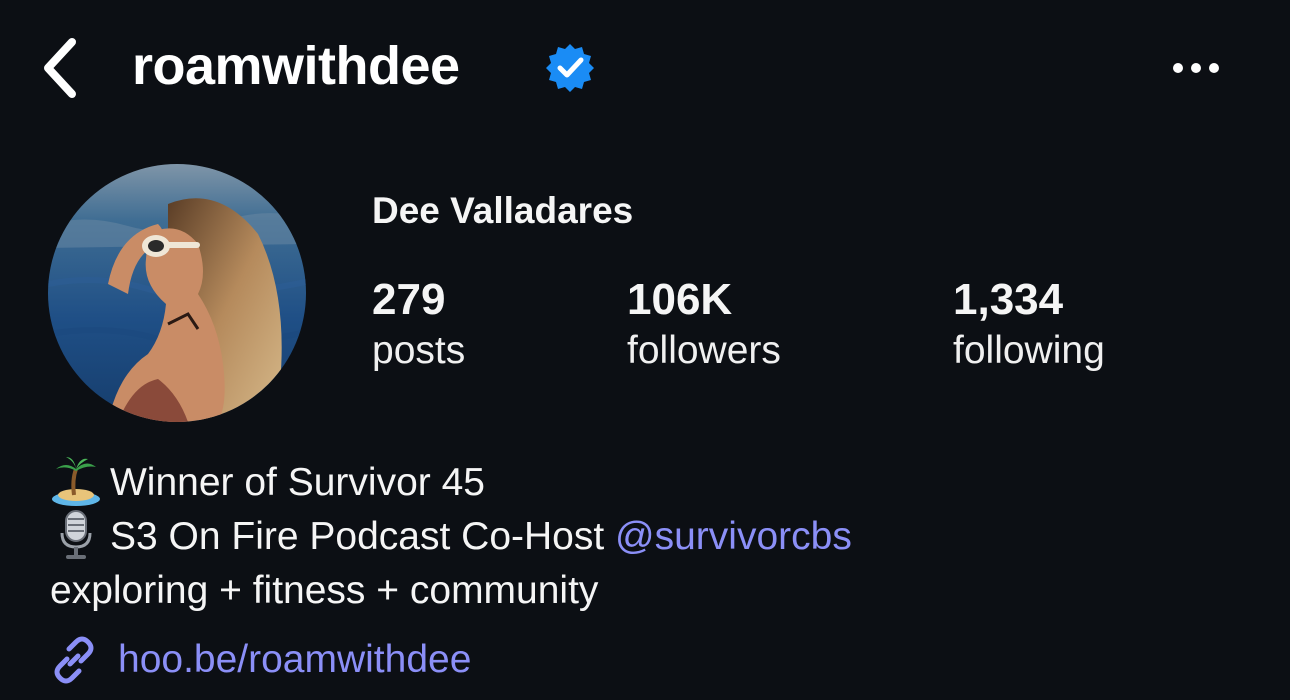  I want to click on desert-island-icon, so click(76, 481).